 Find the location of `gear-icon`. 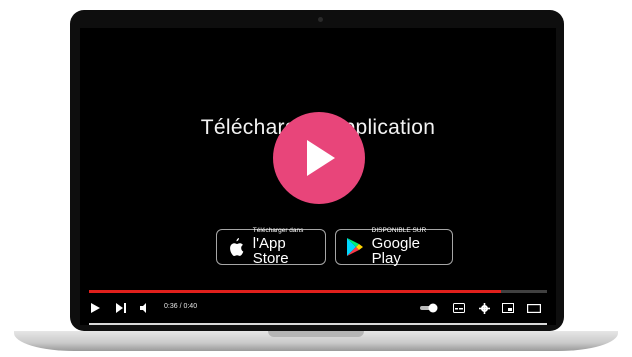

gear-icon is located at coordinates (484, 308).